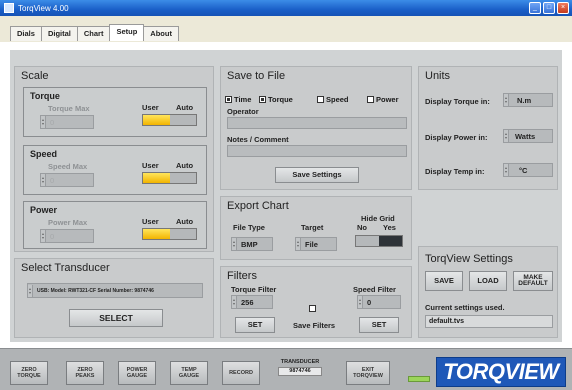 The width and height of the screenshot is (572, 390). Describe the element at coordinates (150, 107) in the screenshot. I see `torque-user-label: User` at that location.